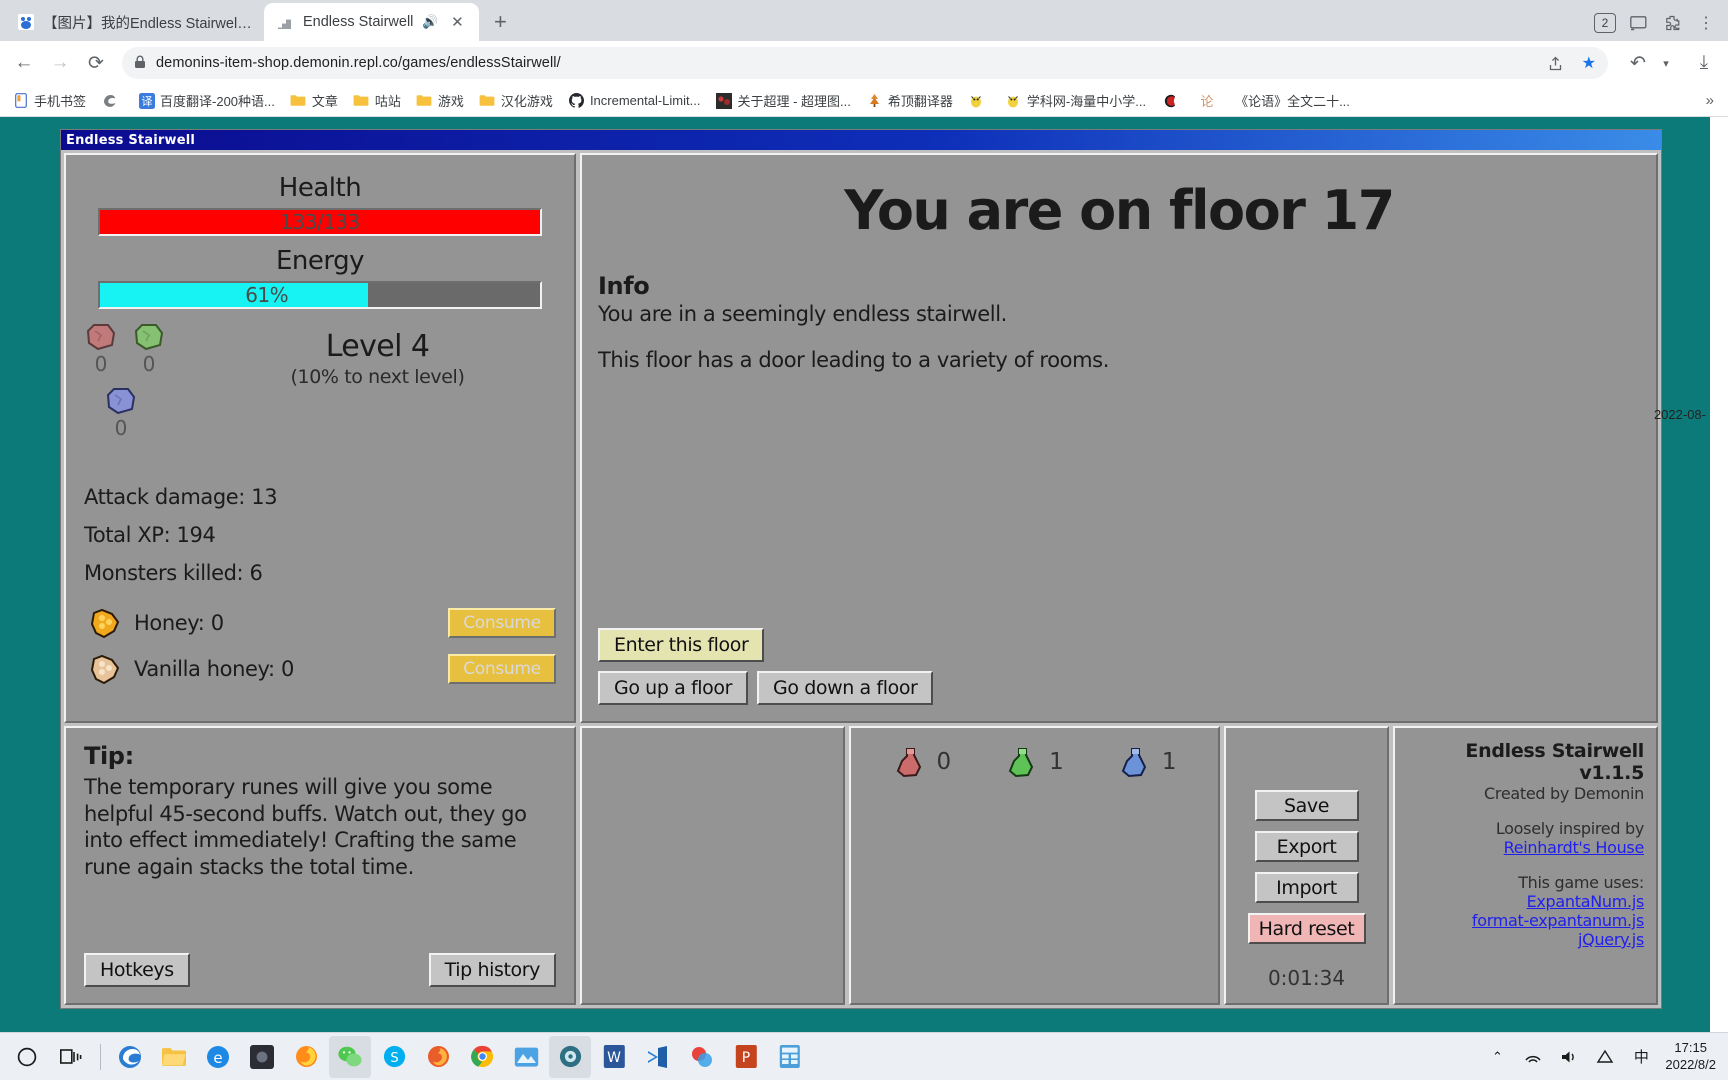  I want to click on tip-history-button: Tip history, so click(492, 970).